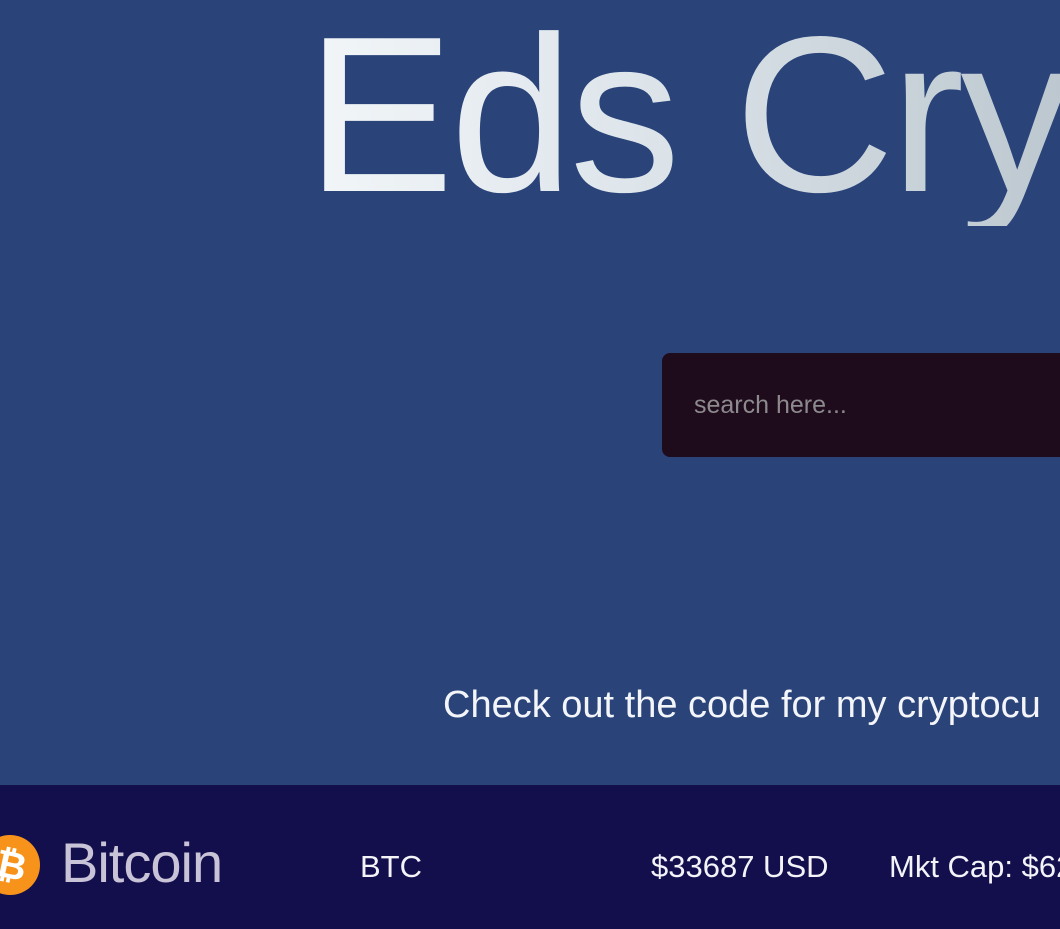  I want to click on coin-price: $33687 USD, so click(740, 866).